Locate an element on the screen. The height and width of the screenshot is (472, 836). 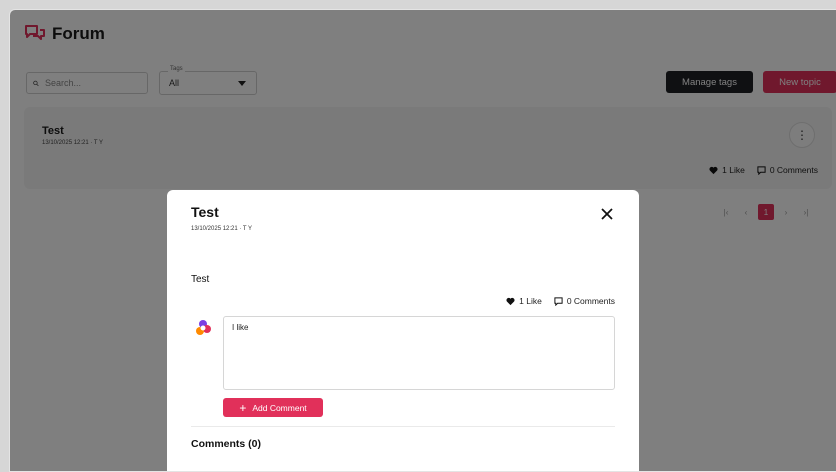
modal-like-count: 1 Like is located at coordinates (530, 301).